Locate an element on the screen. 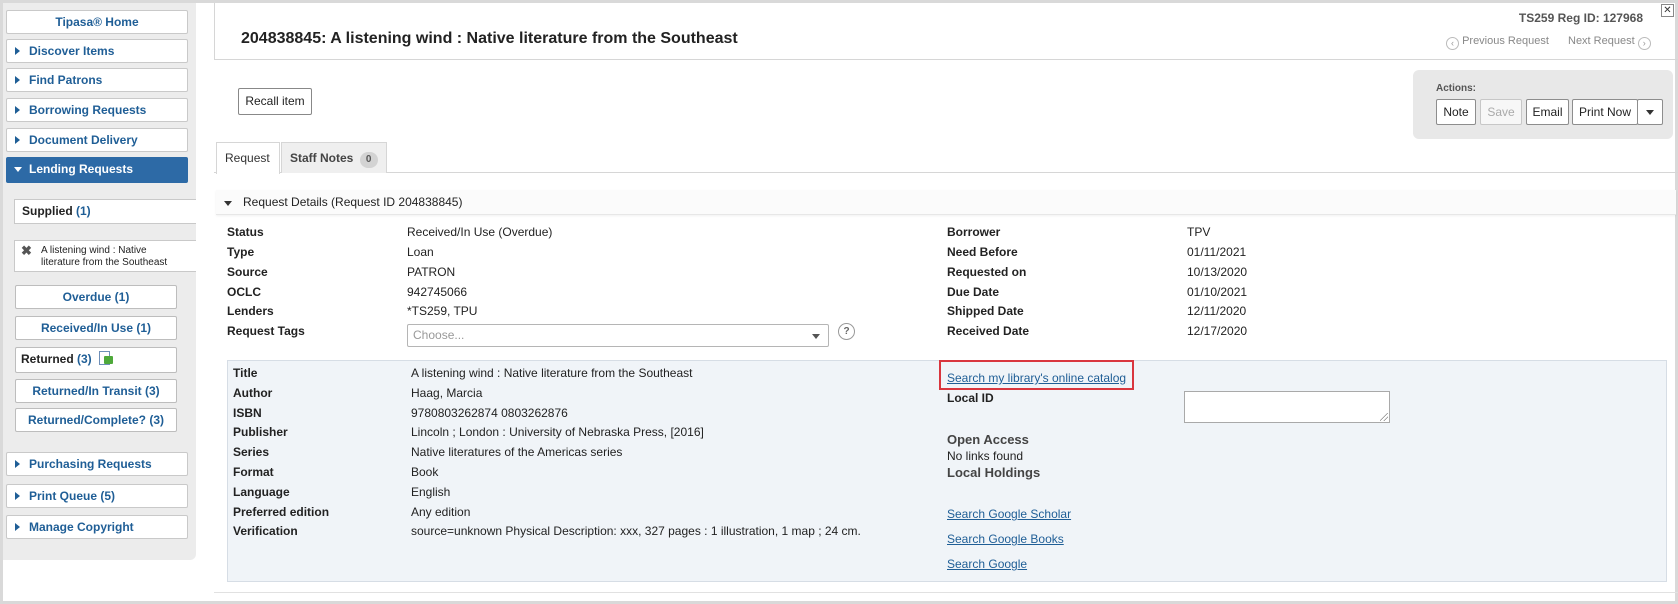 The width and height of the screenshot is (1678, 604). biblio-label-series: Series is located at coordinates (251, 452).